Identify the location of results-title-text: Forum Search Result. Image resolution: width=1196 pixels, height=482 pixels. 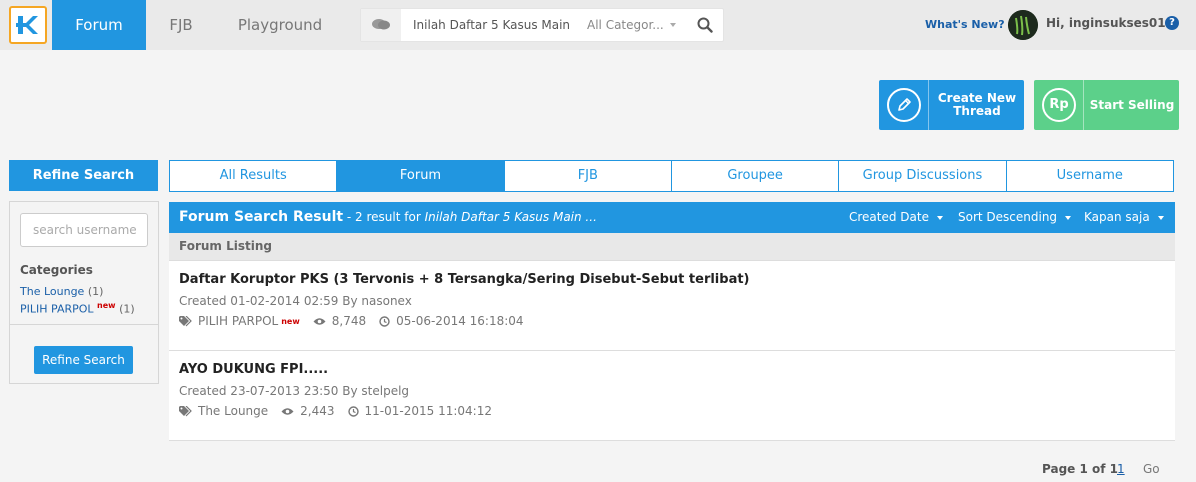
(261, 217).